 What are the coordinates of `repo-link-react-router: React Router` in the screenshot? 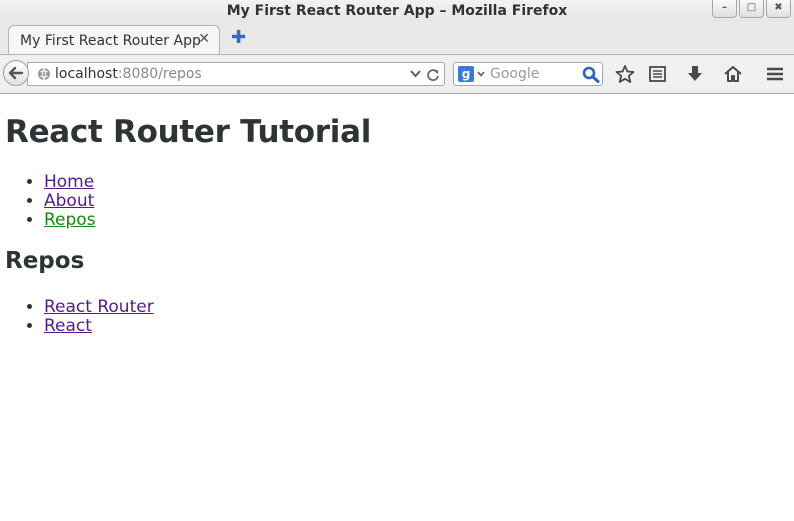 It's located at (99, 307).